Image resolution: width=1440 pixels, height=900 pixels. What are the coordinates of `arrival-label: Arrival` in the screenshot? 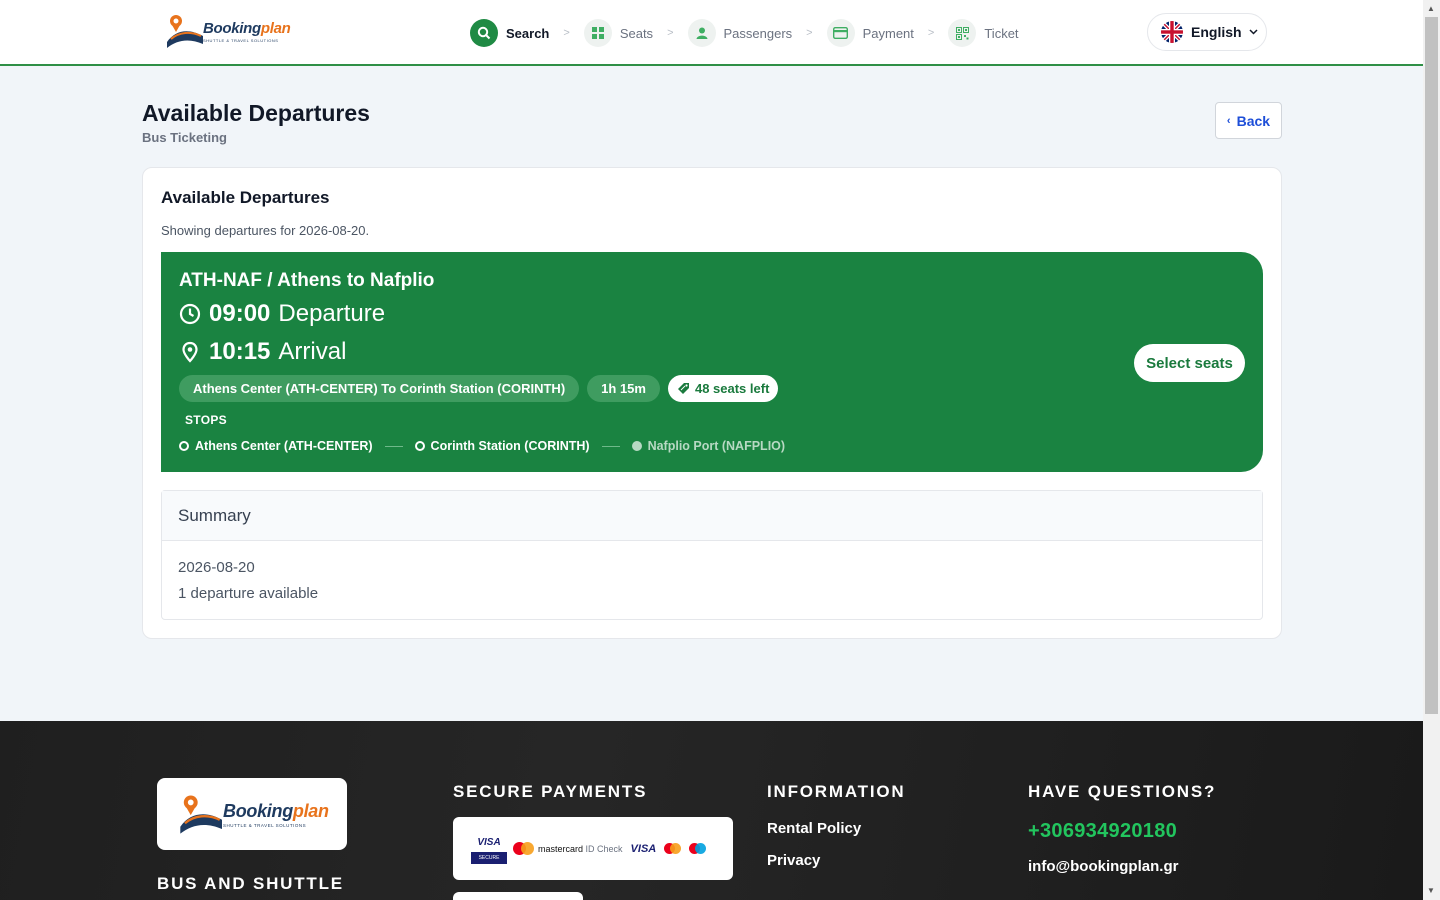 It's located at (312, 351).